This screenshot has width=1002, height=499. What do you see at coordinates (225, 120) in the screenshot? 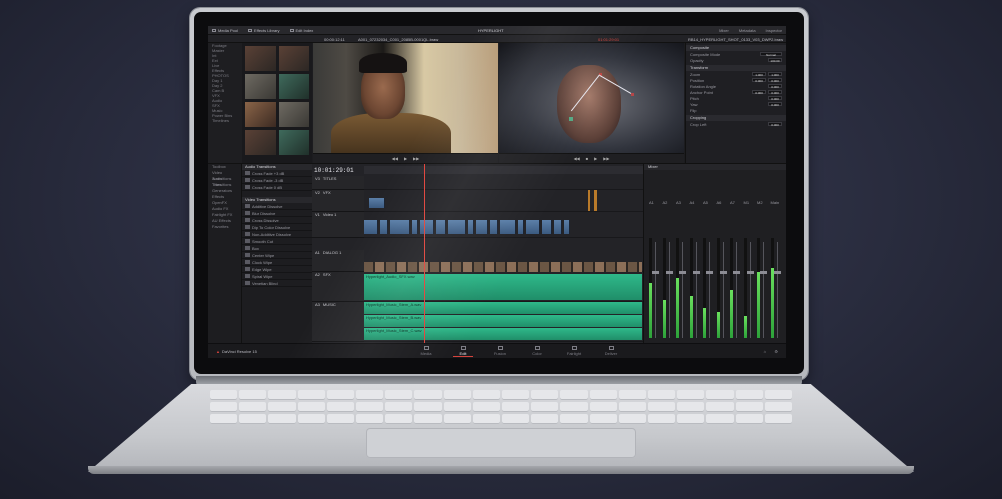
I see `bin-item: Timelines` at bounding box center [225, 120].